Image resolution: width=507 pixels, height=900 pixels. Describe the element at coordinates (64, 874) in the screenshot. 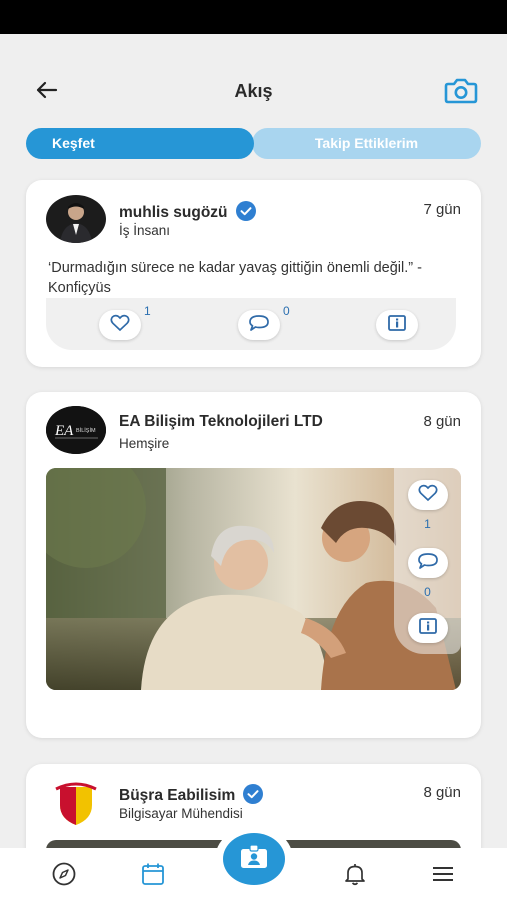

I see `compass-icon` at that location.